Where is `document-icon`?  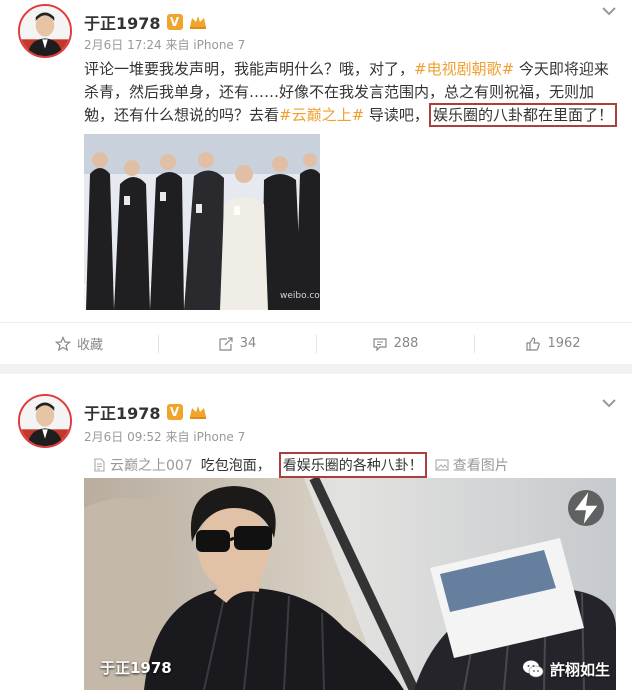
document-icon is located at coordinates (99, 465).